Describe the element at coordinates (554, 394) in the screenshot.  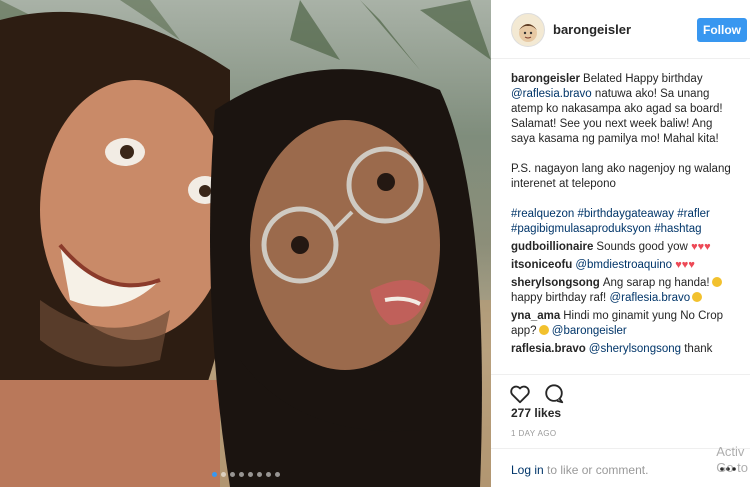
I see `comment-bubble-icon` at that location.